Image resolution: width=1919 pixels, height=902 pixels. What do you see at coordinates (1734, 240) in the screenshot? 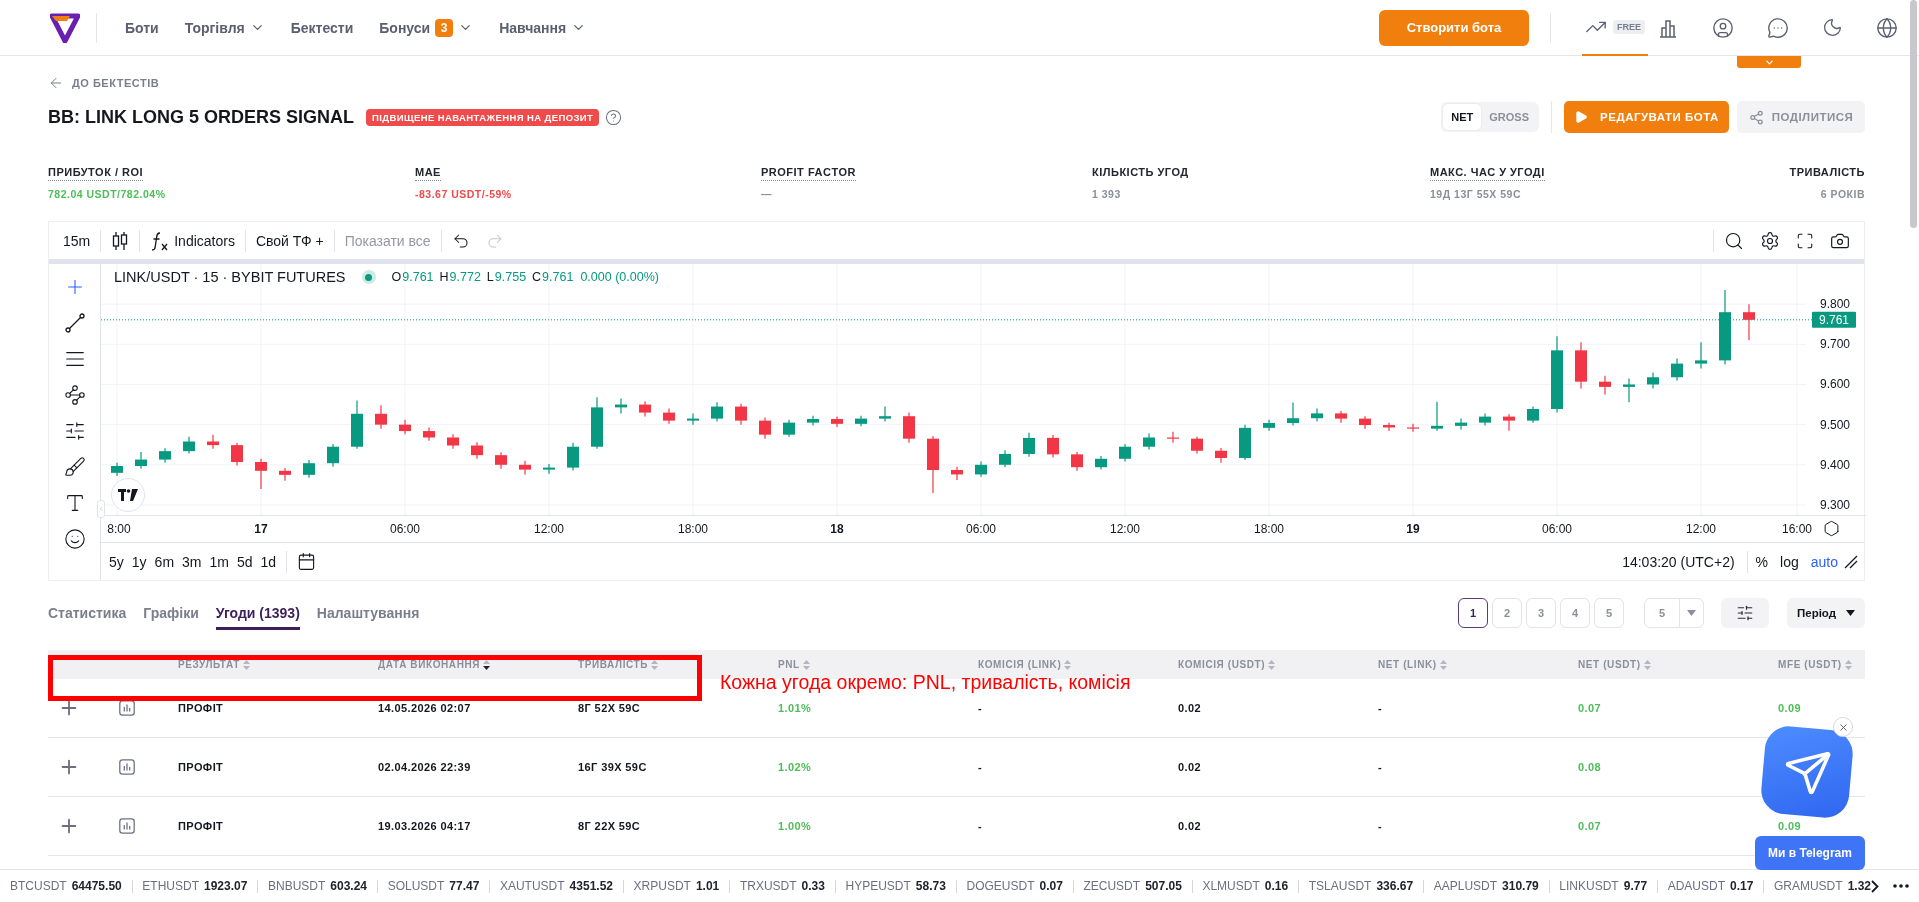
I see `search-icon` at bounding box center [1734, 240].